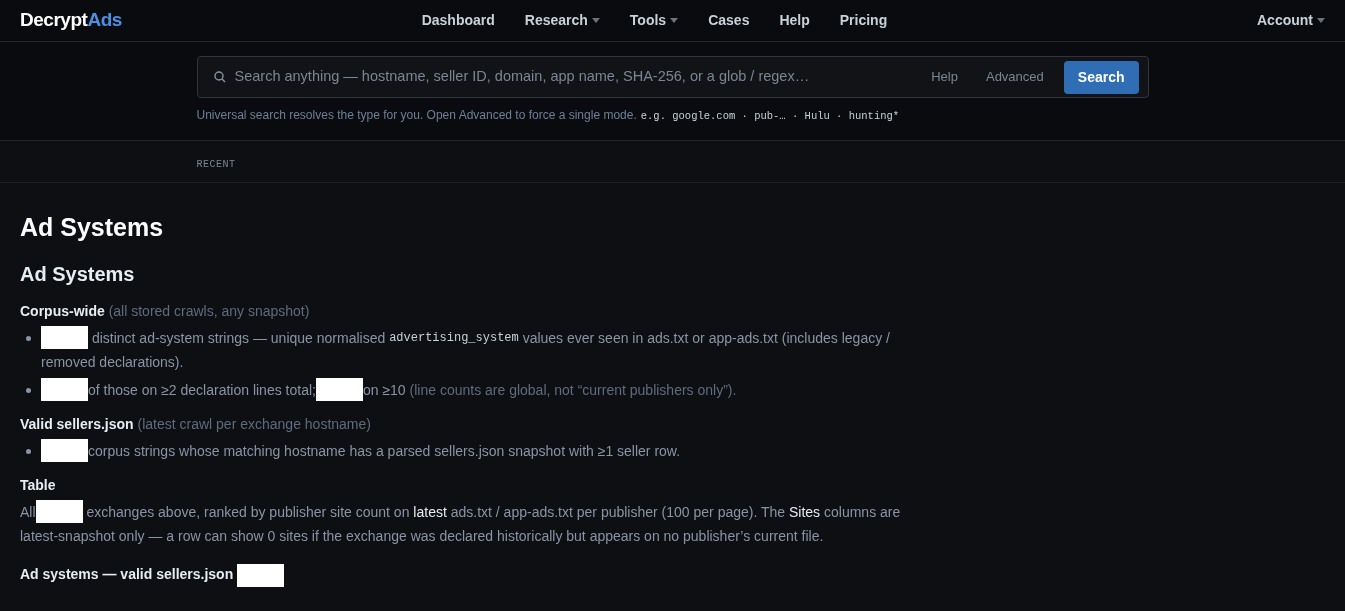 The width and height of the screenshot is (1345, 611). What do you see at coordinates (729, 20) in the screenshot?
I see `nav-link: Cases` at bounding box center [729, 20].